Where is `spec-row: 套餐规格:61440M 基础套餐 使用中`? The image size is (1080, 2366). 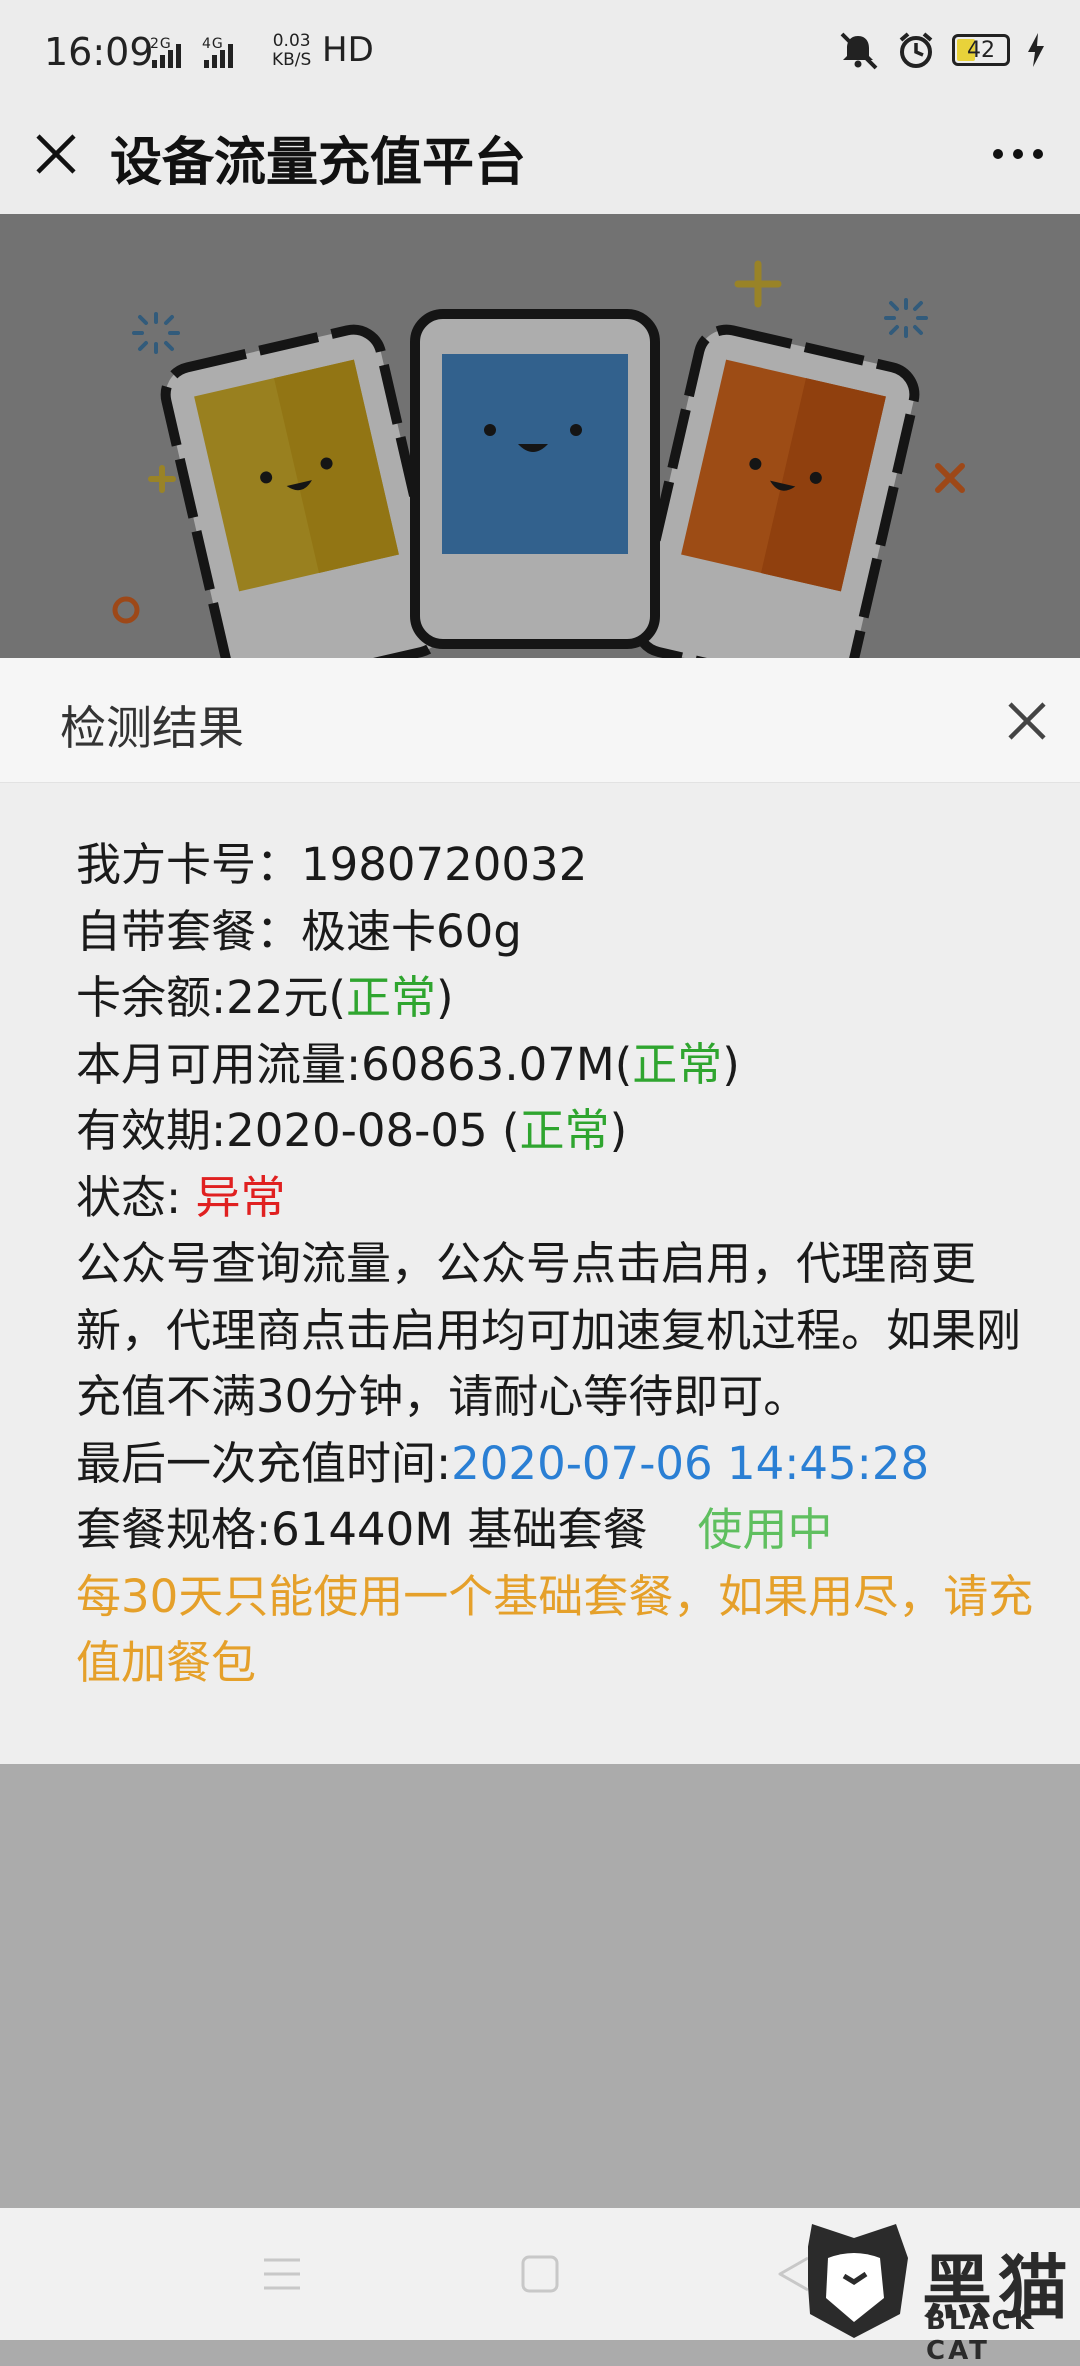
spec-row: 套餐规格:61440M 基础套餐 使用中 is located at coordinates (556, 1530).